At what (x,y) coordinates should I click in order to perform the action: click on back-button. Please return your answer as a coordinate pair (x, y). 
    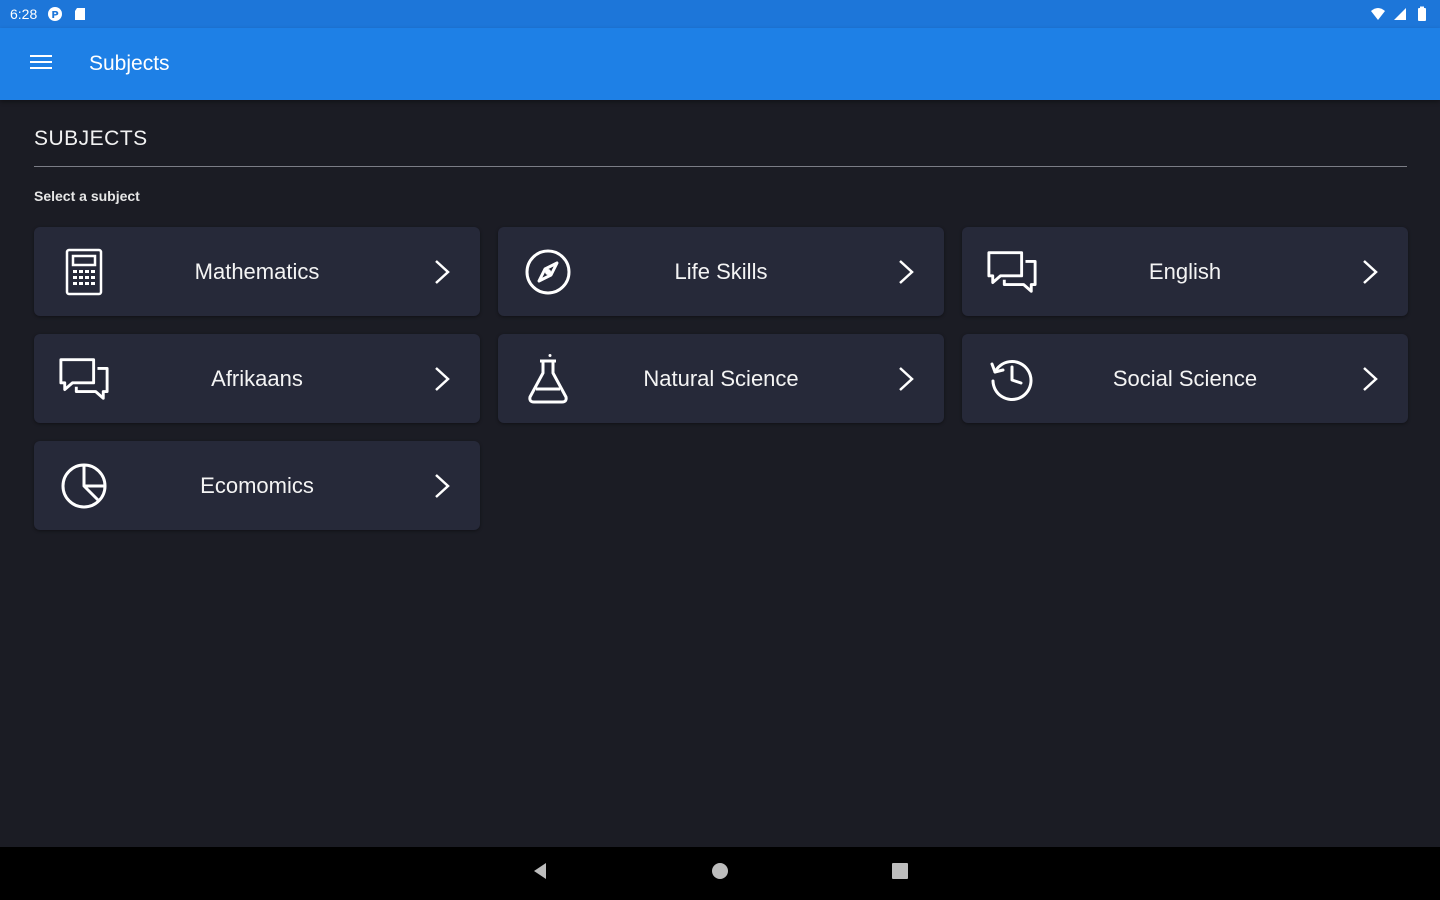
    Looking at the image, I should click on (540, 874).